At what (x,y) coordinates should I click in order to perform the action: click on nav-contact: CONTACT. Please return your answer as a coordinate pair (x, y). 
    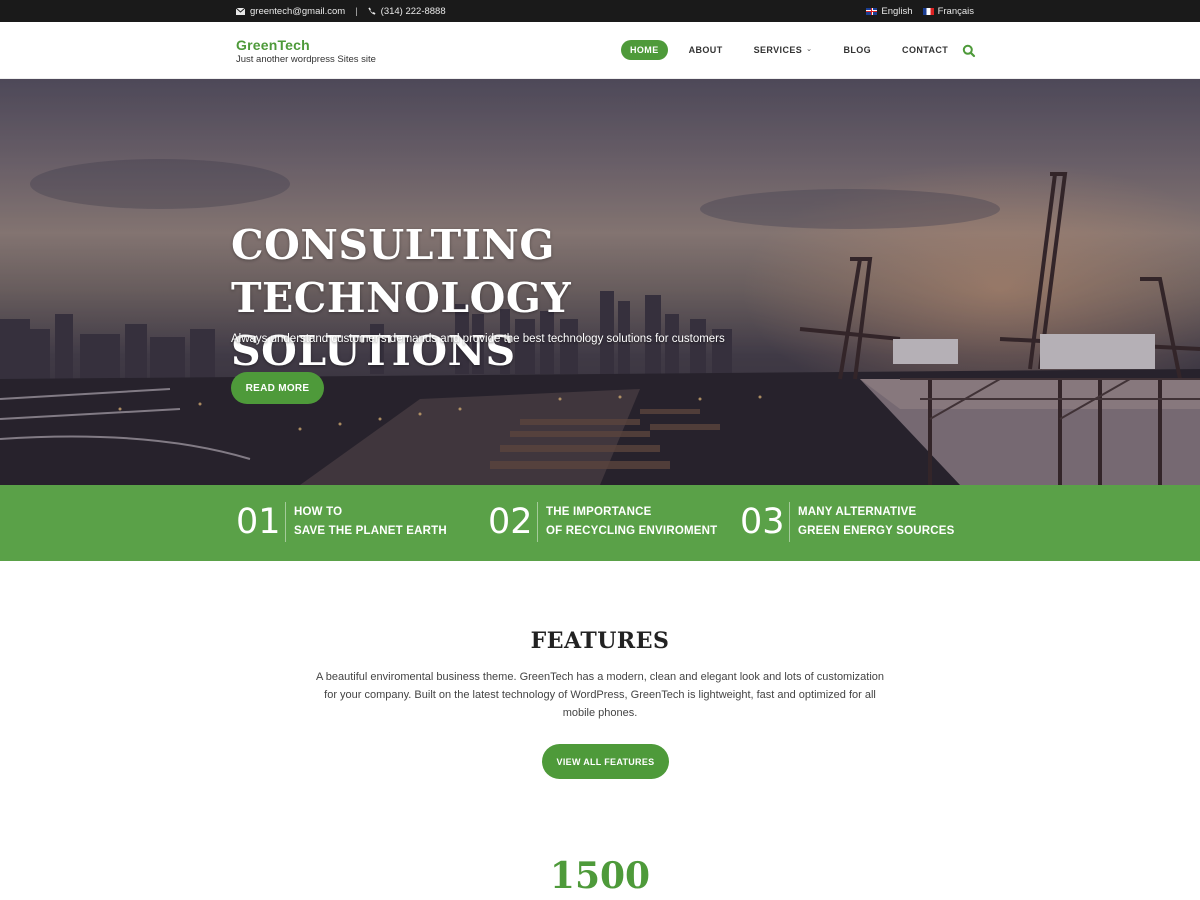
    Looking at the image, I should click on (925, 50).